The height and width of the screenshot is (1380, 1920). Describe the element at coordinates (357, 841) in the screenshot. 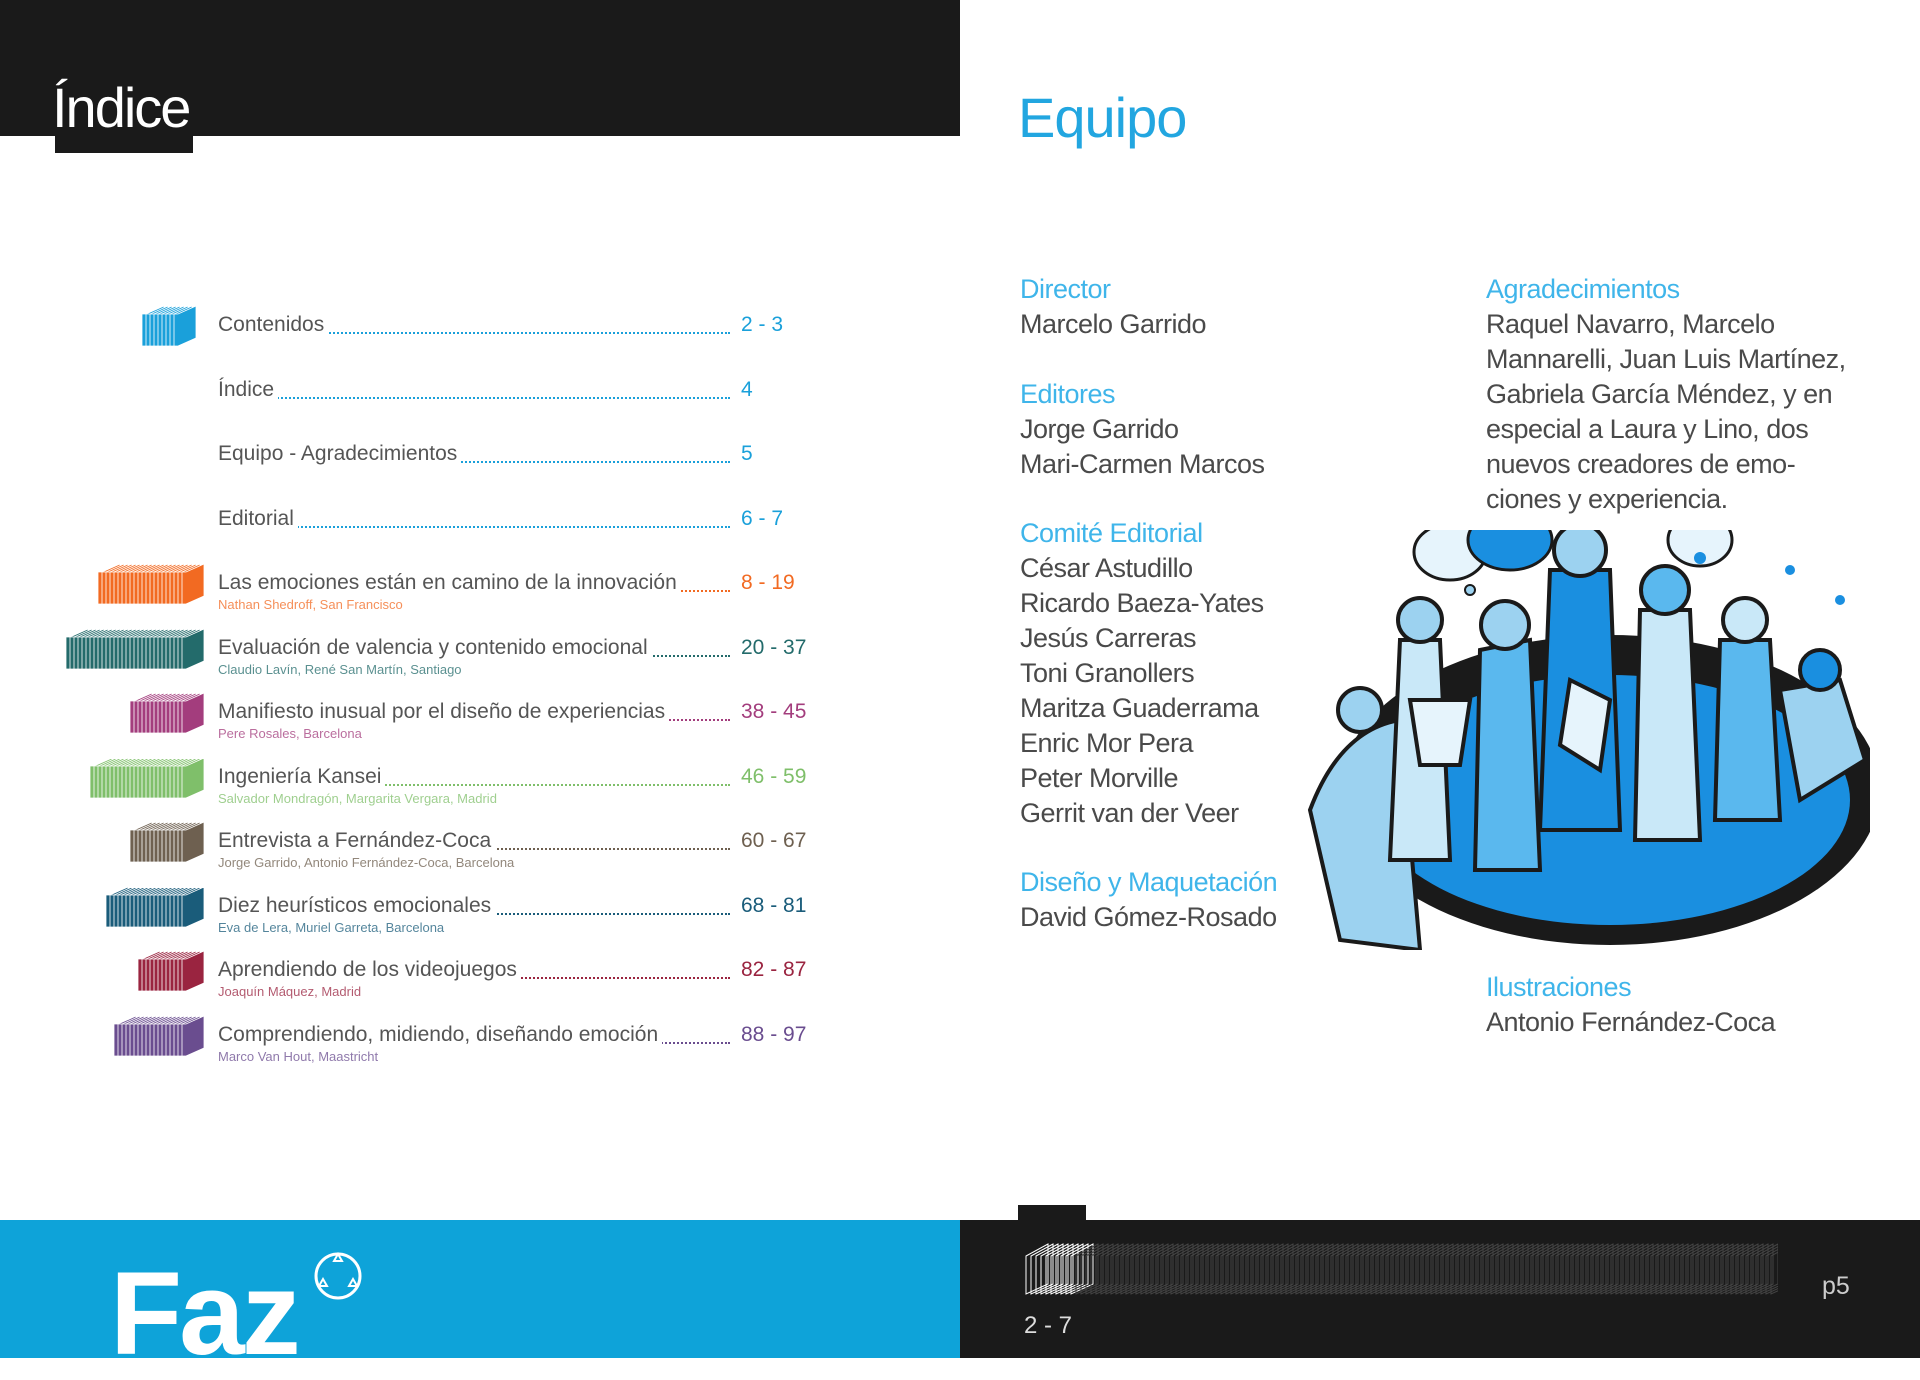

I see `toc-title: Entrevista a Fernández-Coca` at that location.